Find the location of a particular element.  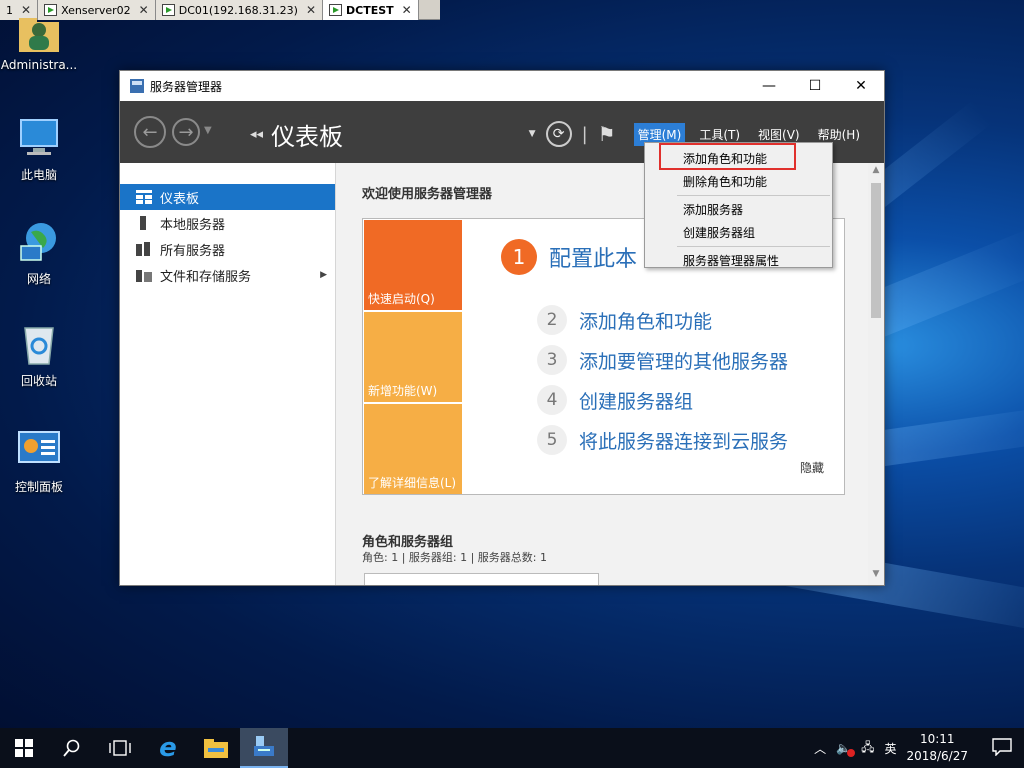

clock: 10:11 2018/6/27 is located at coordinates (937, 748).